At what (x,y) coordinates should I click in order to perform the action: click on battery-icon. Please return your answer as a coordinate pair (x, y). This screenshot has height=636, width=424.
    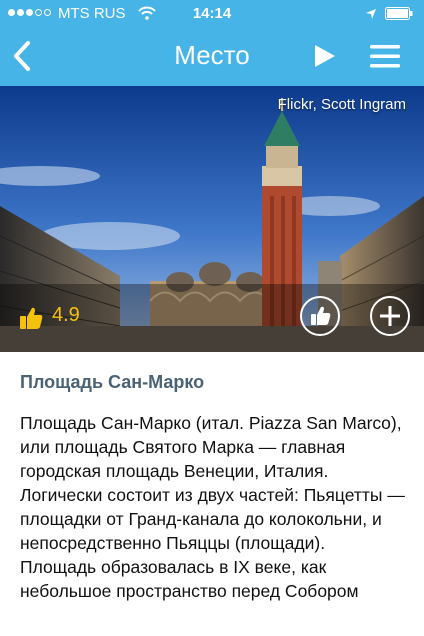
    Looking at the image, I should click on (399, 13).